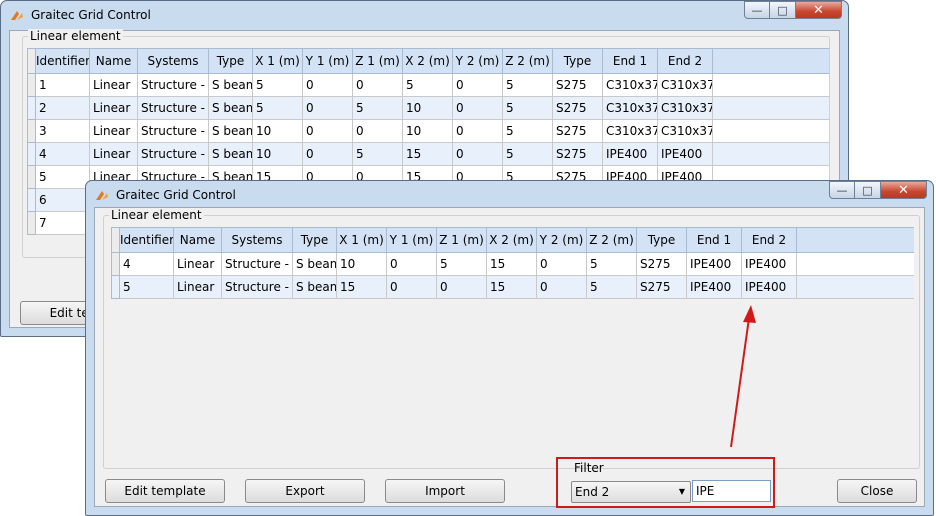 This screenshot has width=936, height=516. What do you see at coordinates (904, 190) in the screenshot?
I see `close-window-button: ✕` at bounding box center [904, 190].